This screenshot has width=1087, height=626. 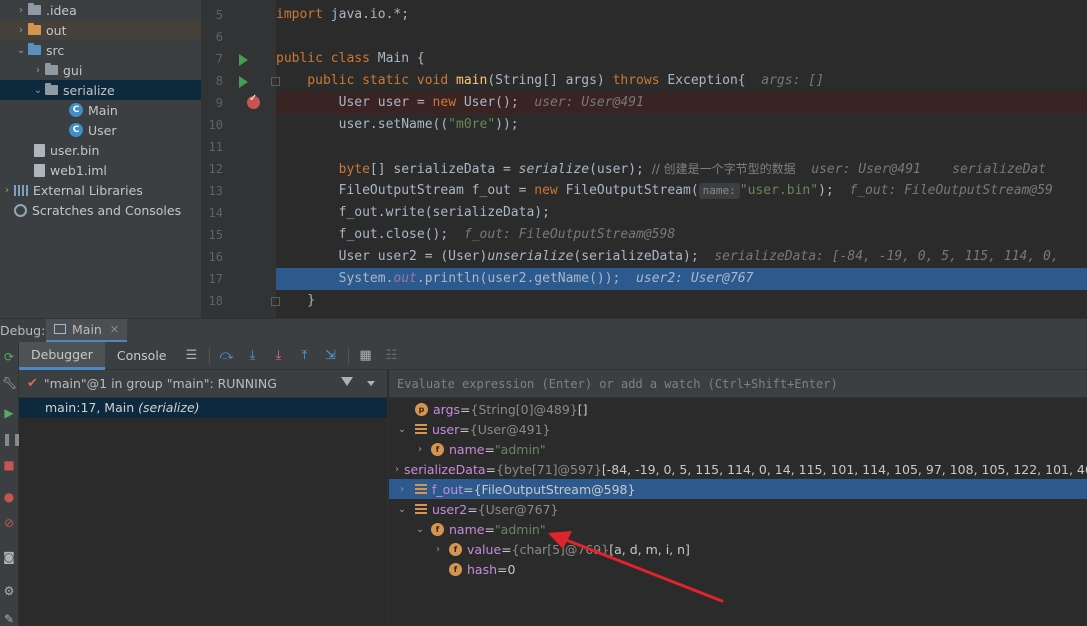 I want to click on package-icon, so click(x=51, y=69).